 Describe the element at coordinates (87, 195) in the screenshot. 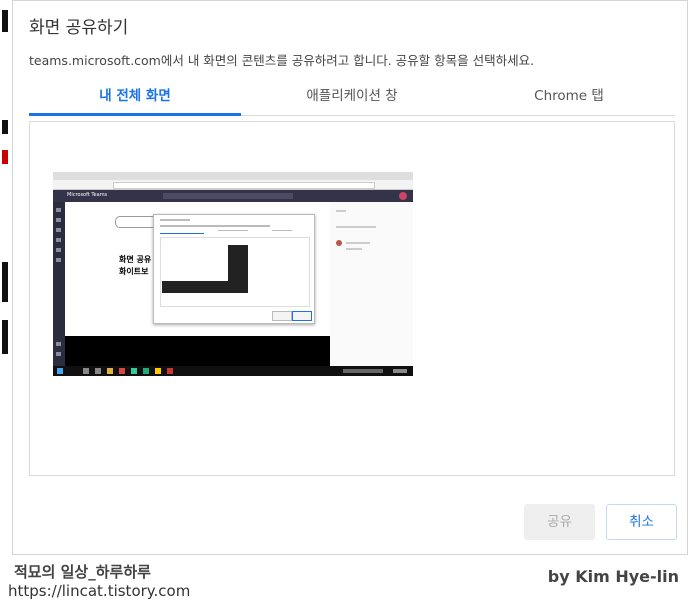

I see `thumb-teams-label: Microsoft Teams` at that location.